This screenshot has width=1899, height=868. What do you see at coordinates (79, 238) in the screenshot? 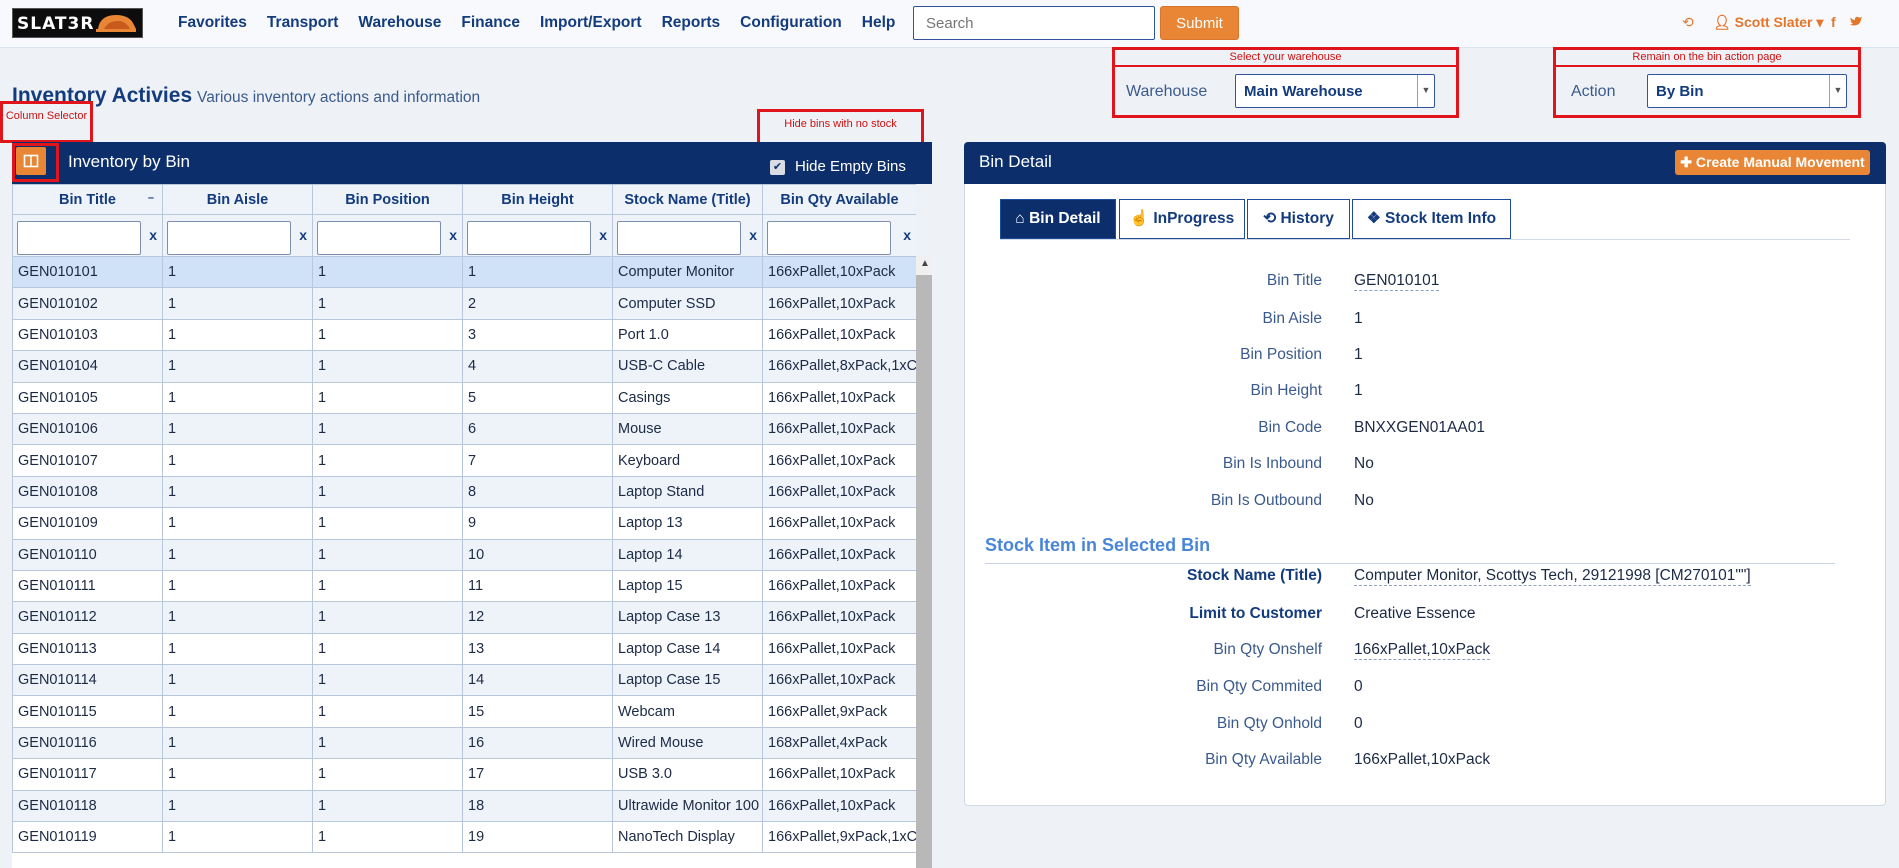
I see `filter-bin-title-input` at bounding box center [79, 238].